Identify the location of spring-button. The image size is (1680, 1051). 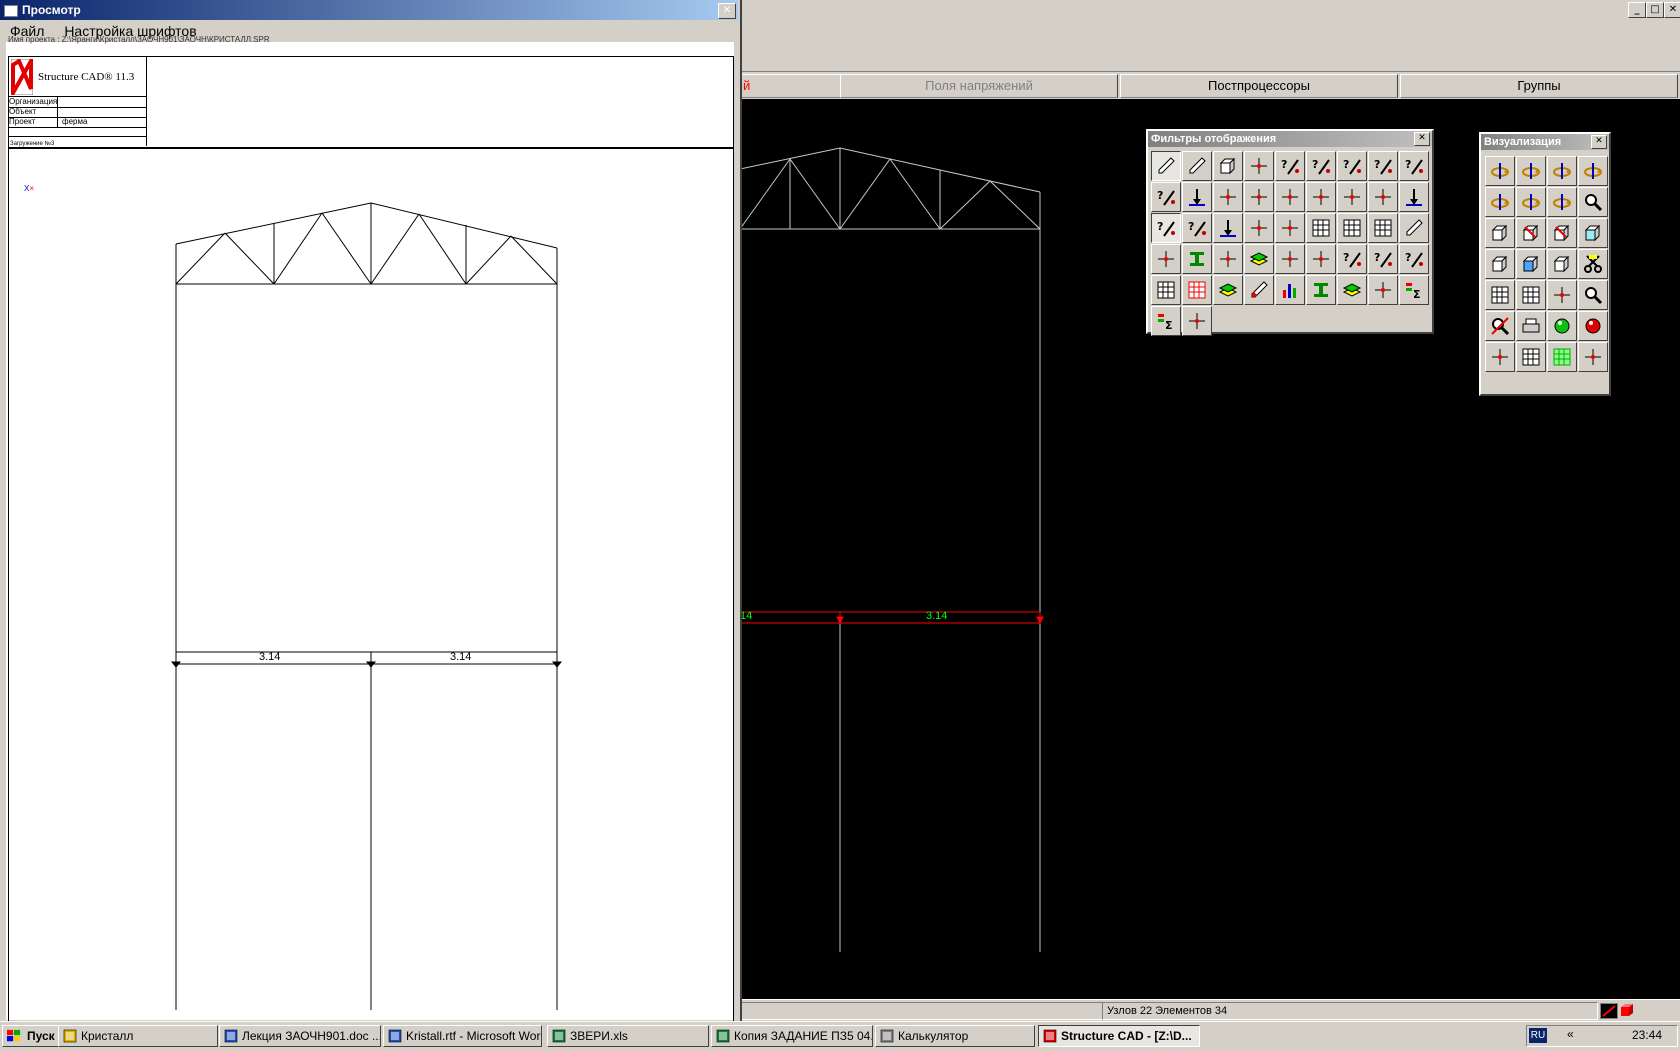
(1259, 166).